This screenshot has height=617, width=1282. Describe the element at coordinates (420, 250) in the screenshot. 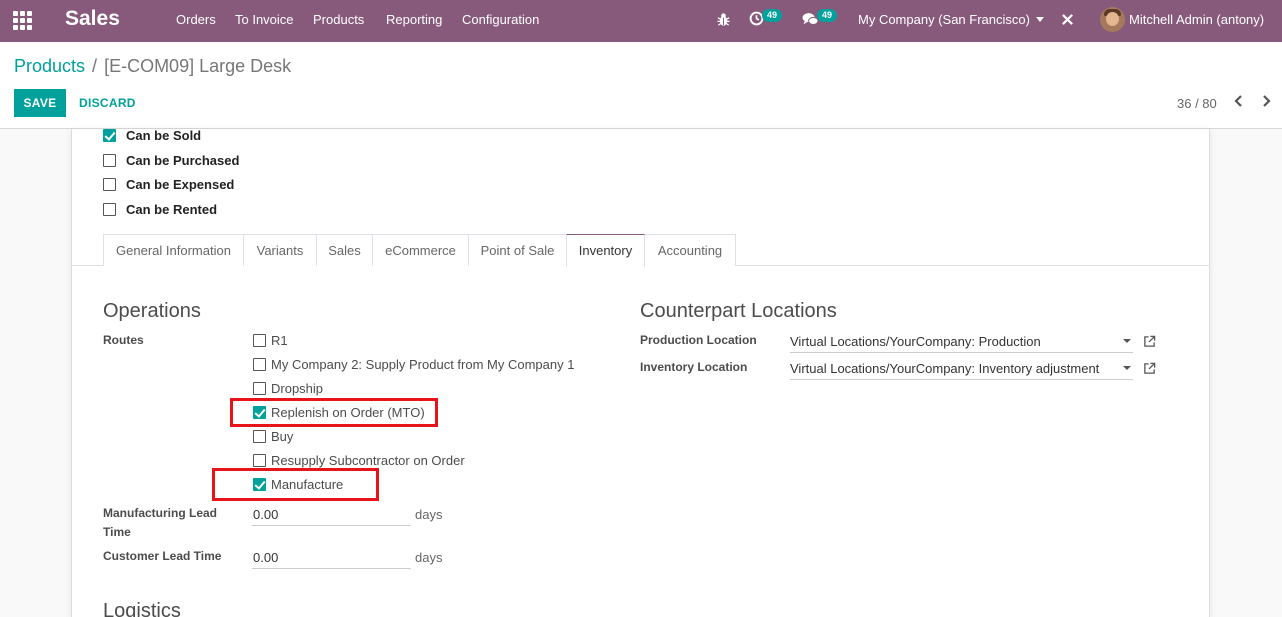

I see `tab-ecommerce: eCommerce` at that location.